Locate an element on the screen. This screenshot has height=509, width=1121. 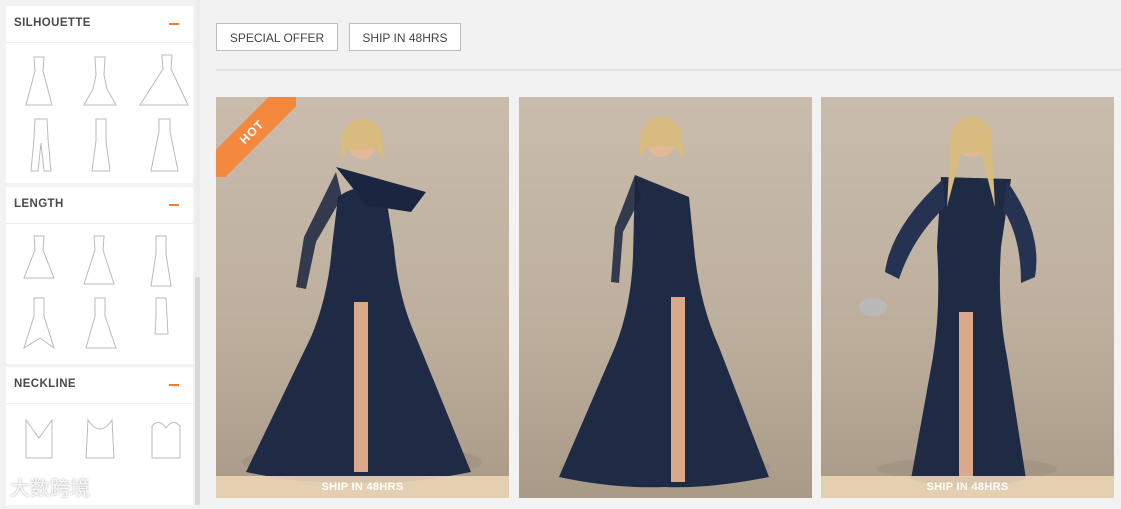
silhouette-jumpsuit-icon is located at coordinates (41, 145).